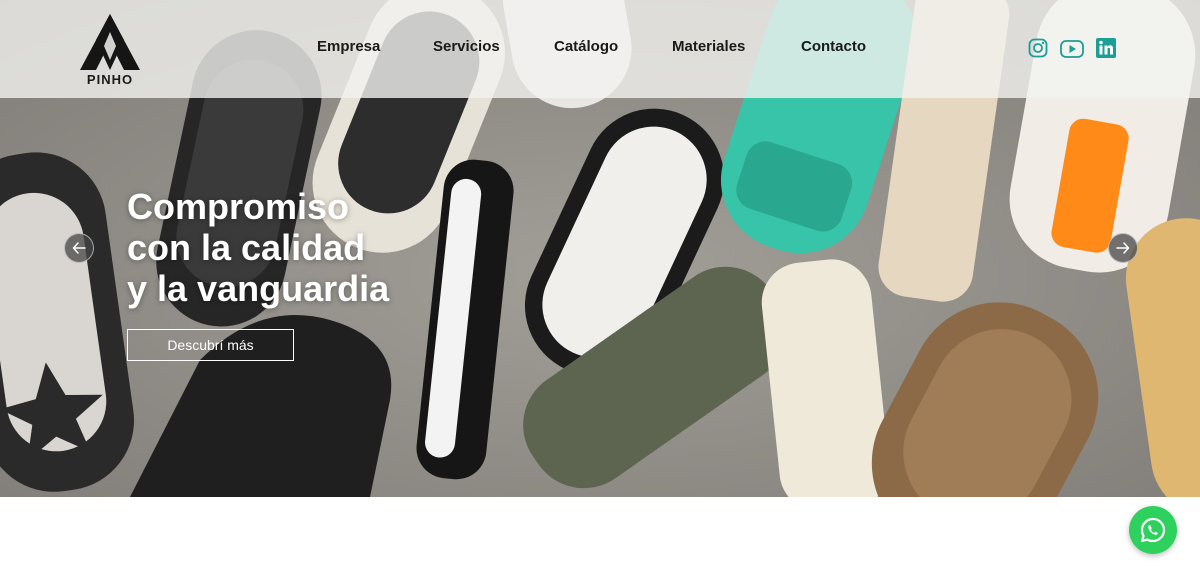  Describe the element at coordinates (258, 288) in the screenshot. I see `headline-line-3: y la vanguardia` at that location.